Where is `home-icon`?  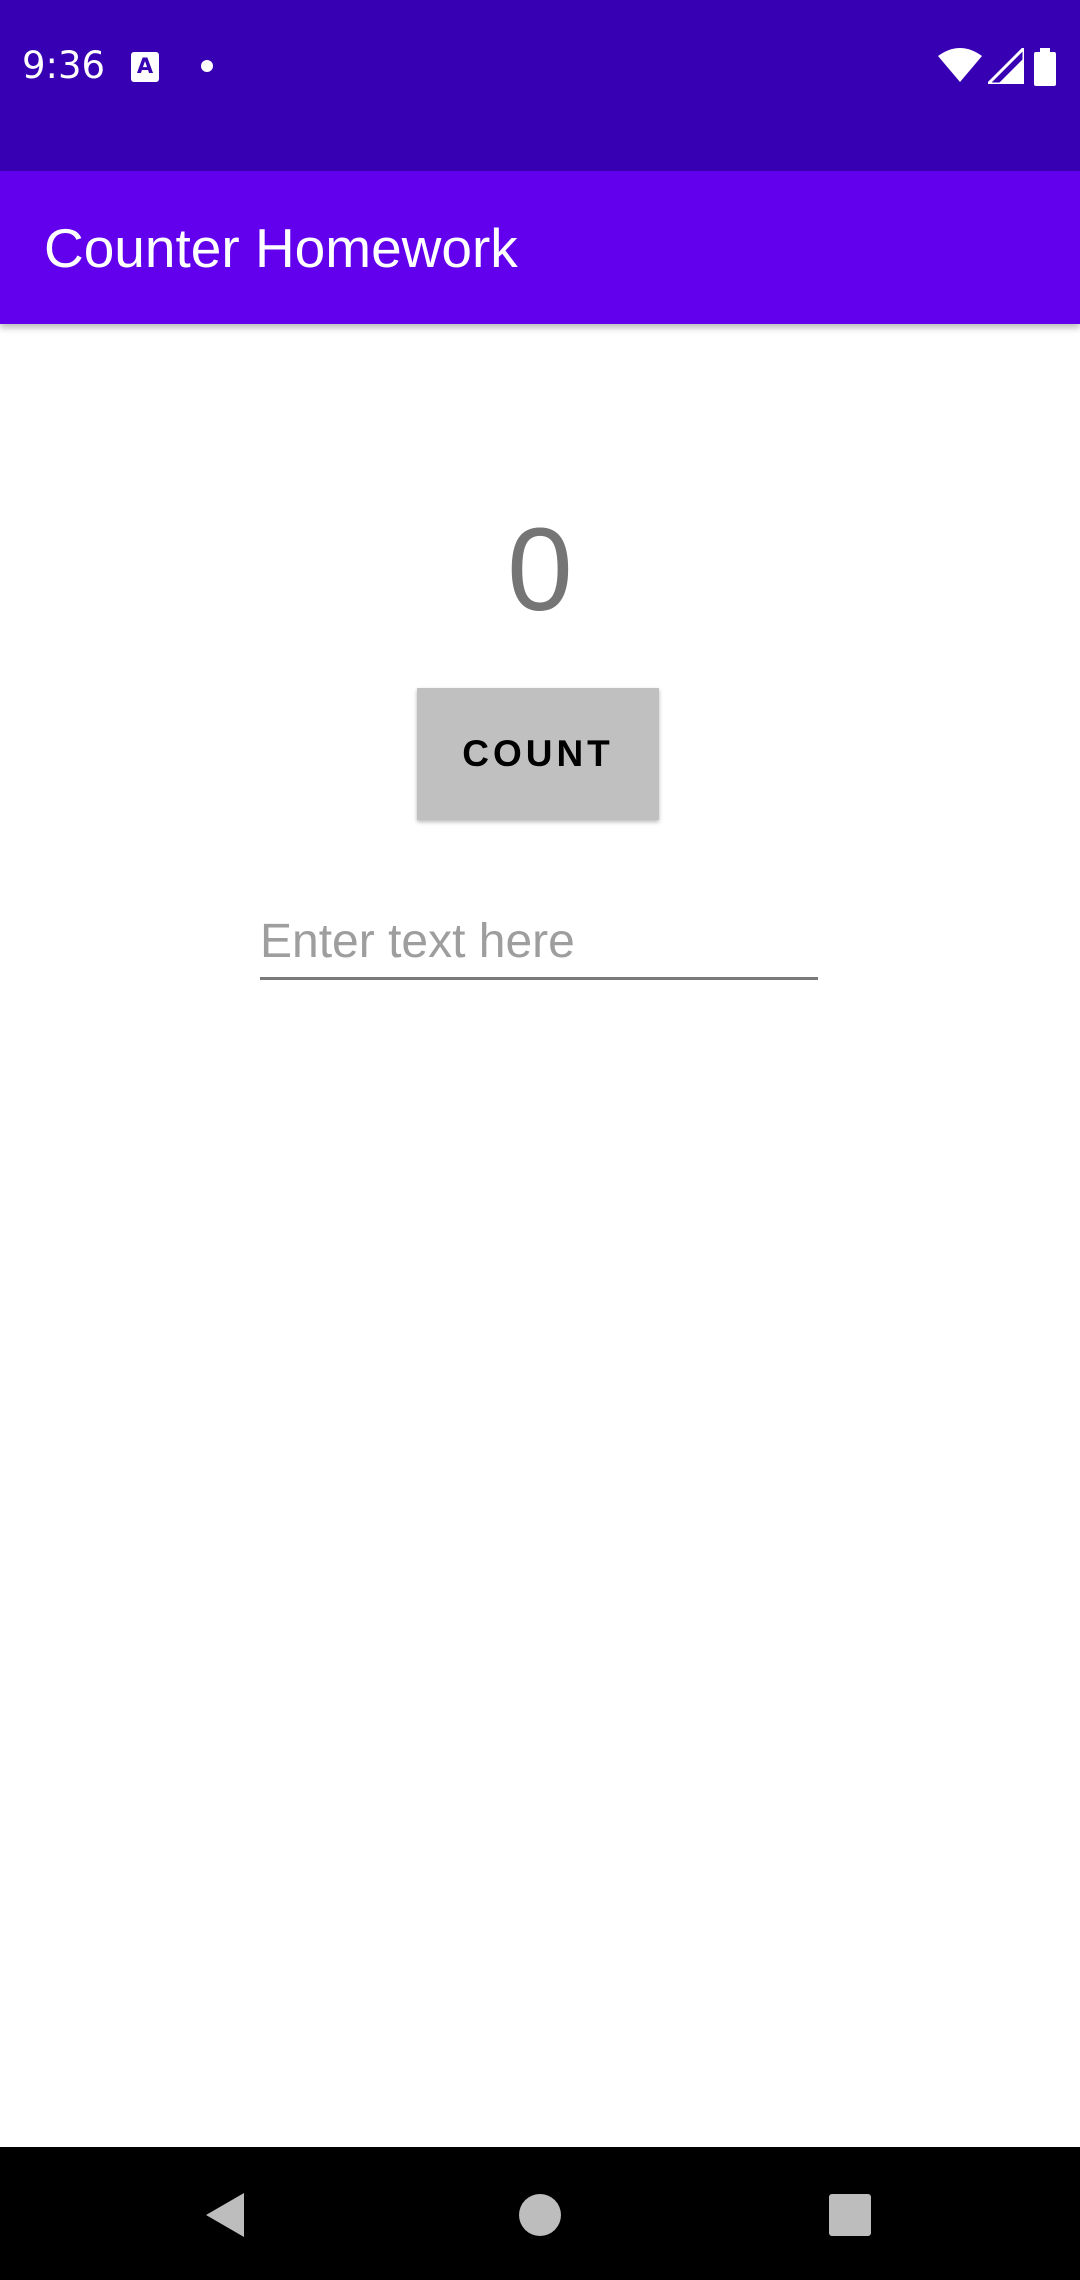 home-icon is located at coordinates (540, 2215).